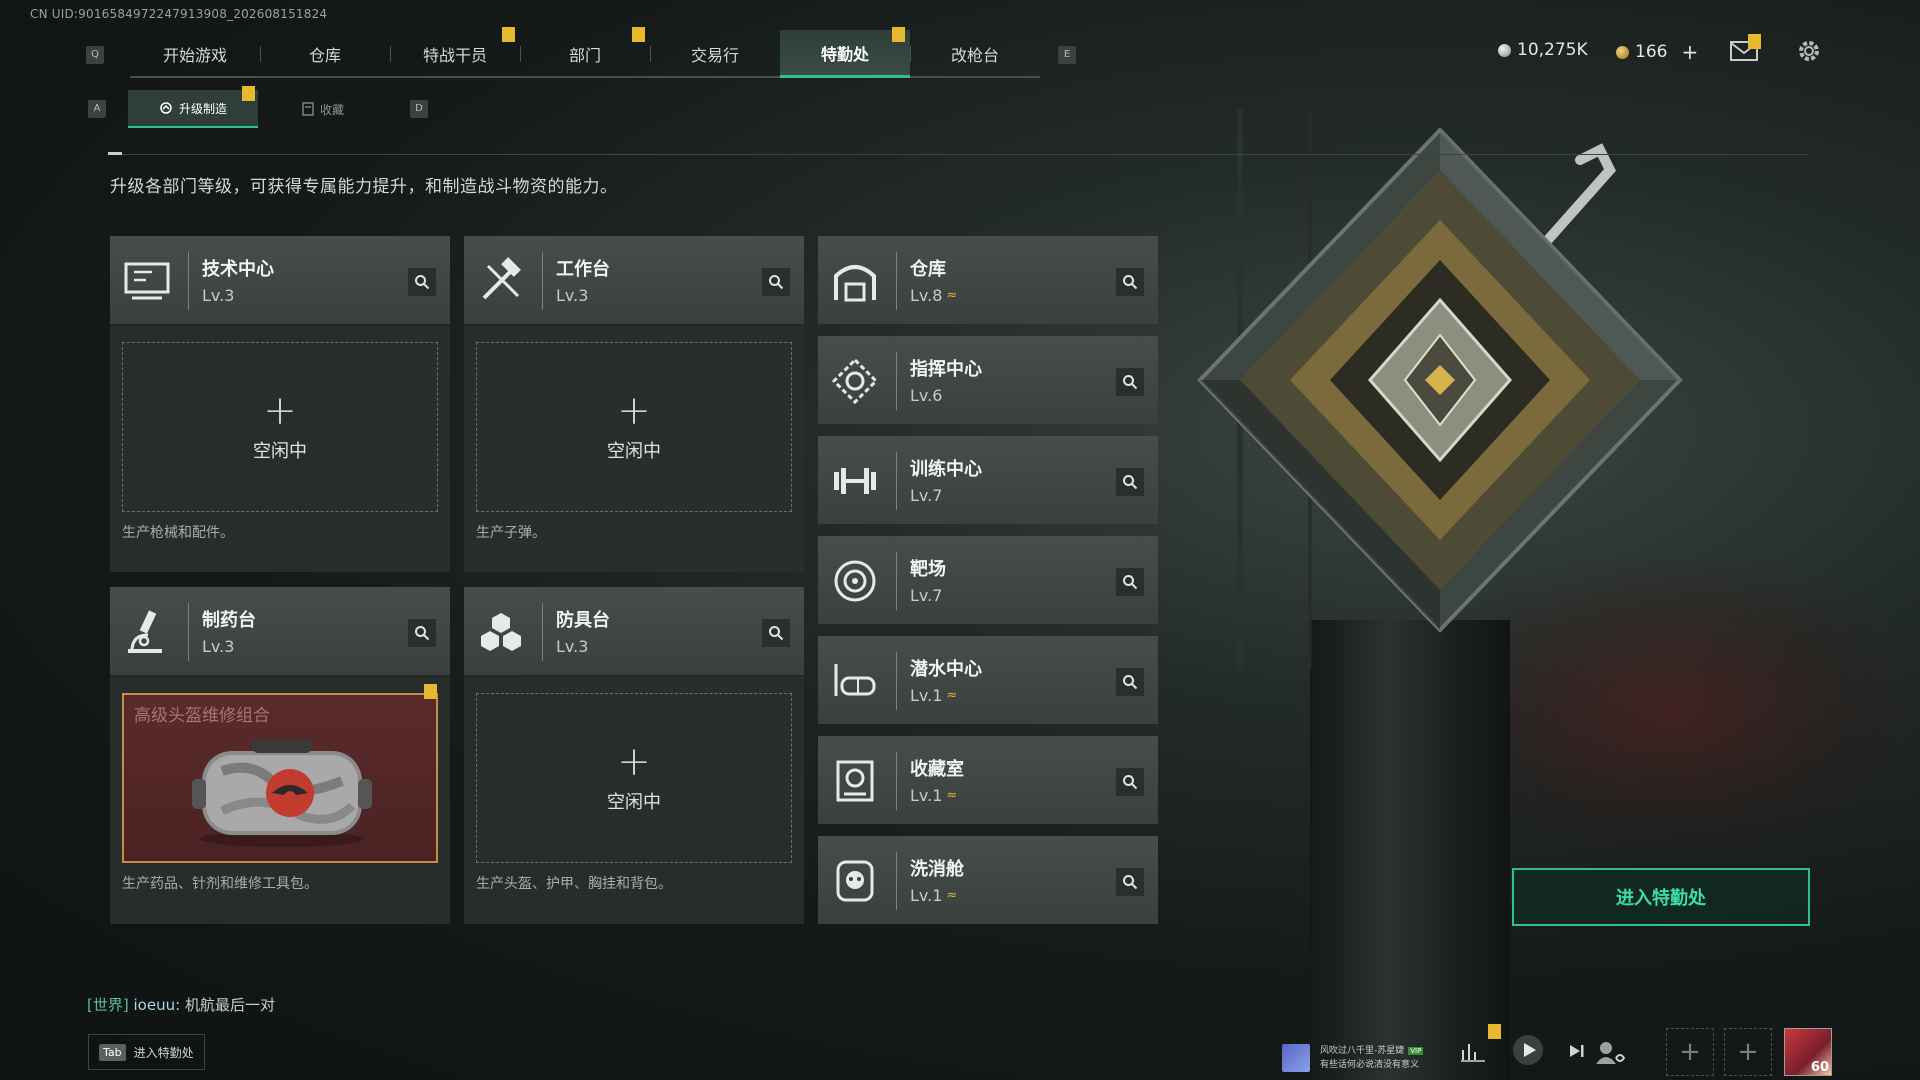  I want to click on friends-button, so click(1611, 1055).